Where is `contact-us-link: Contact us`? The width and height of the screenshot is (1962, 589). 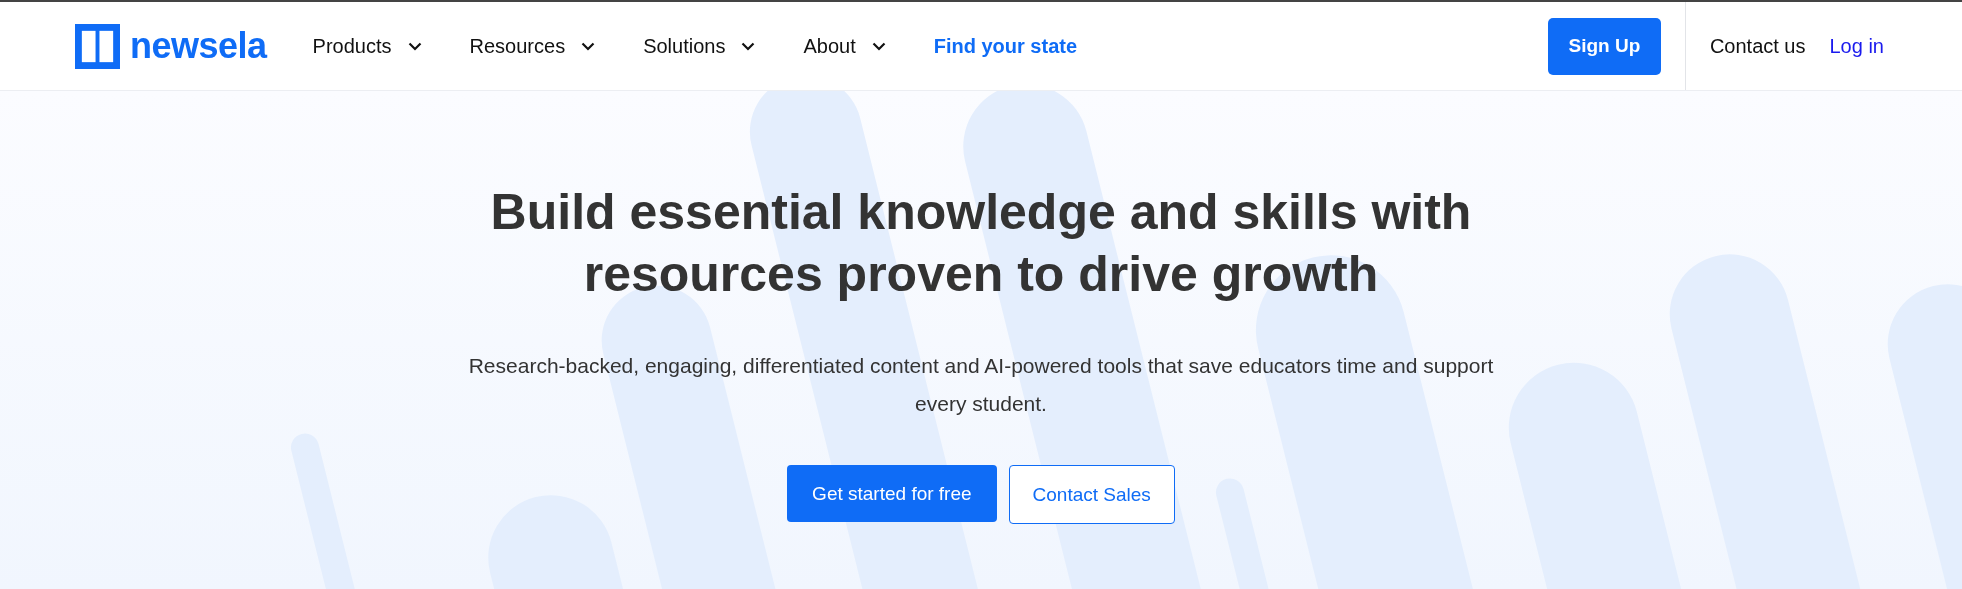 contact-us-link: Contact us is located at coordinates (1757, 46).